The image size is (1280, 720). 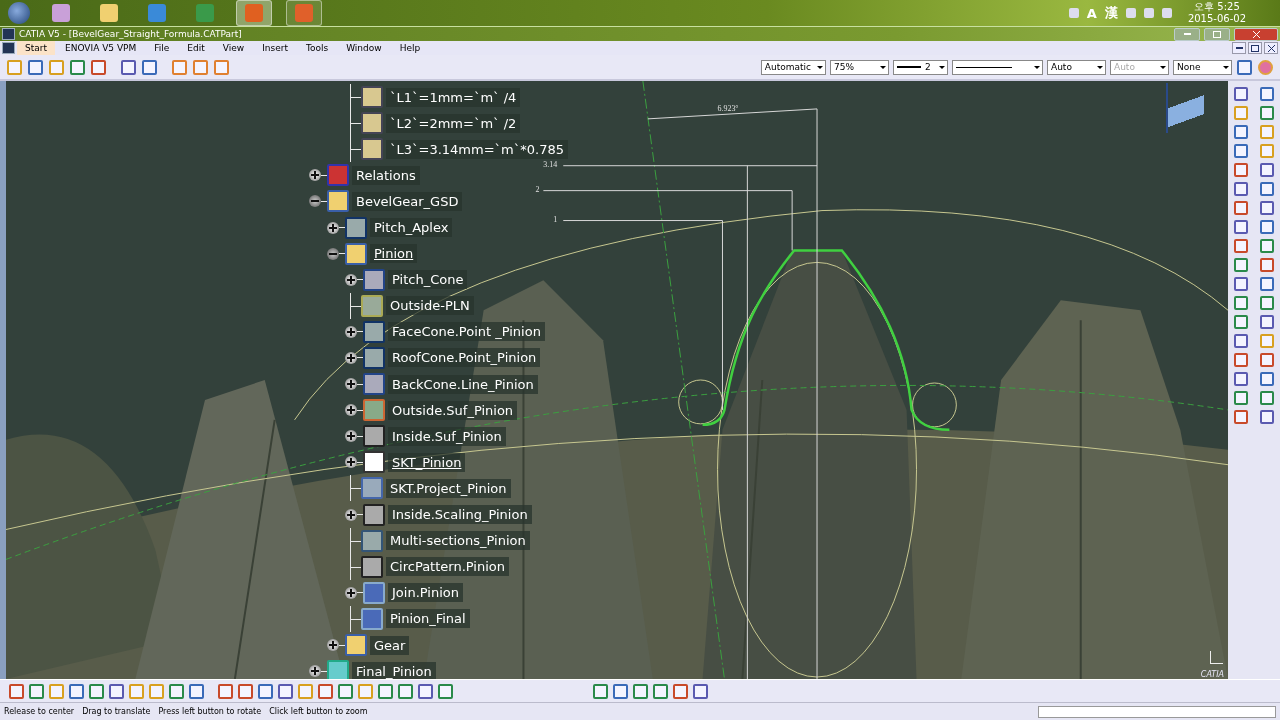 What do you see at coordinates (453, 97) in the screenshot?
I see `tree-node-label: `L1`=1mm=`m` /4` at bounding box center [453, 97].